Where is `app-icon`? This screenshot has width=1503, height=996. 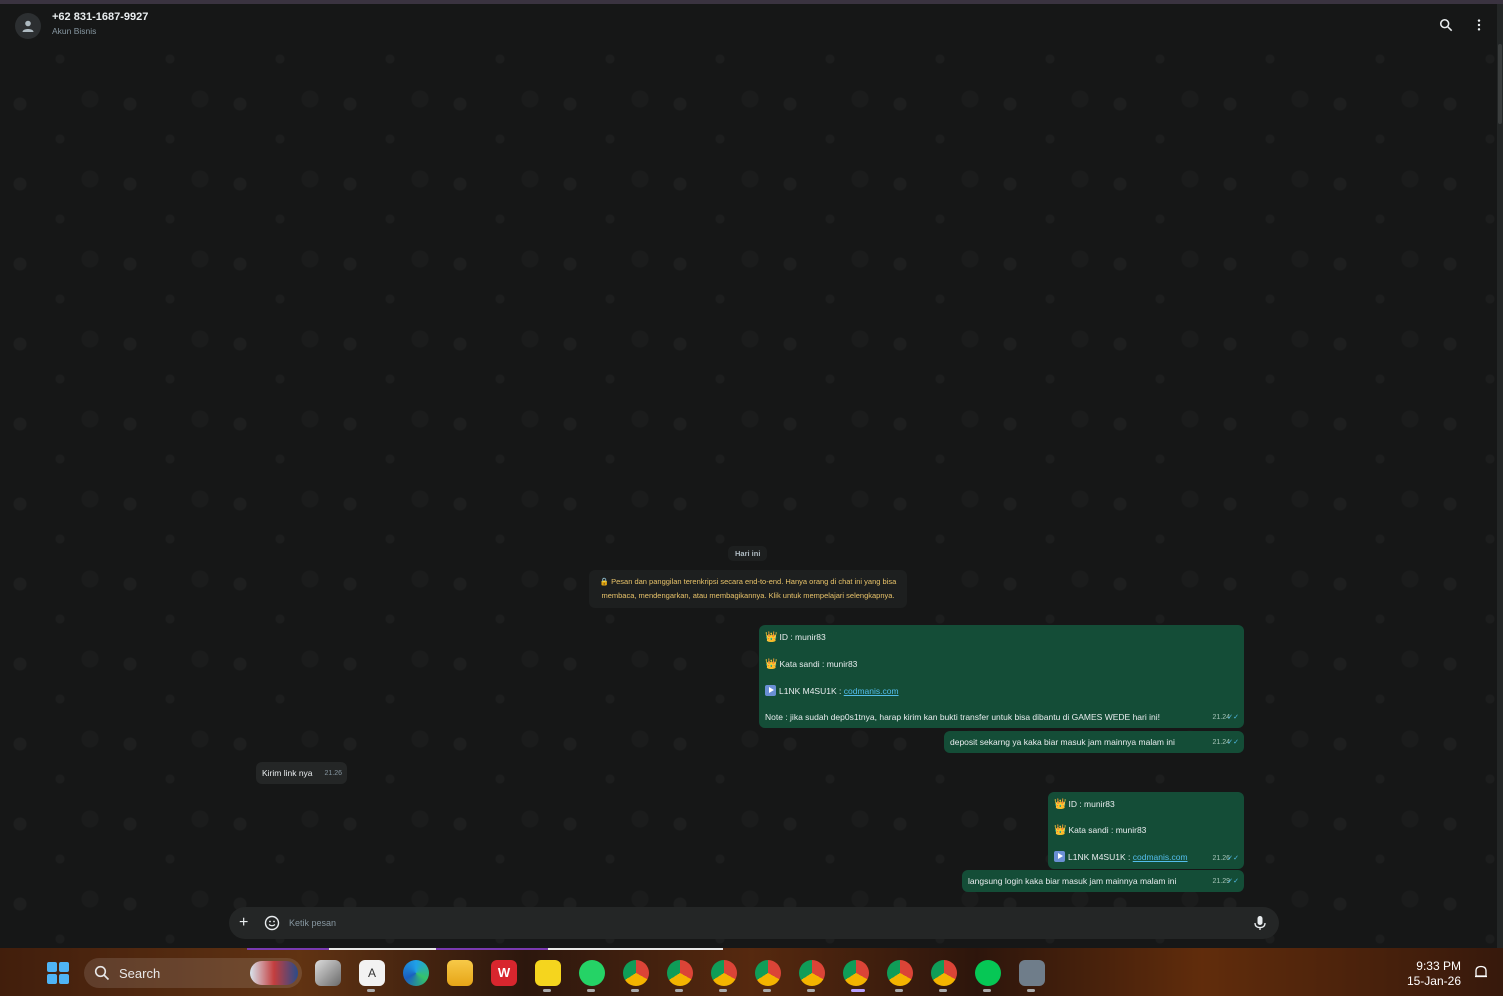
app-icon is located at coordinates (1032, 973).